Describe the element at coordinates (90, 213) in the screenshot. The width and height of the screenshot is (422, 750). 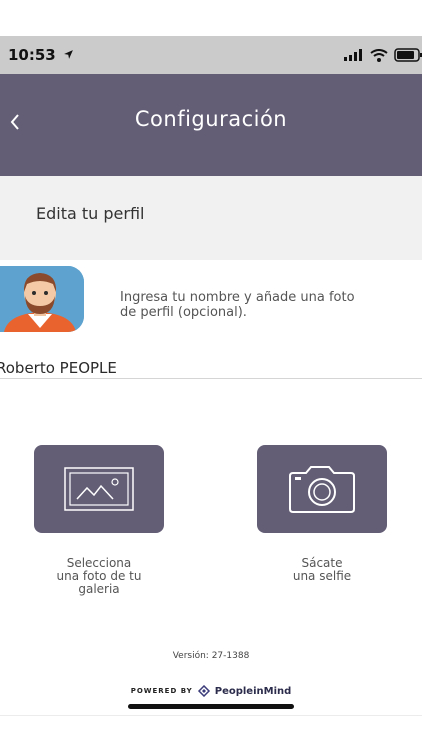
I see `section-title: Edita tu perfil` at that location.